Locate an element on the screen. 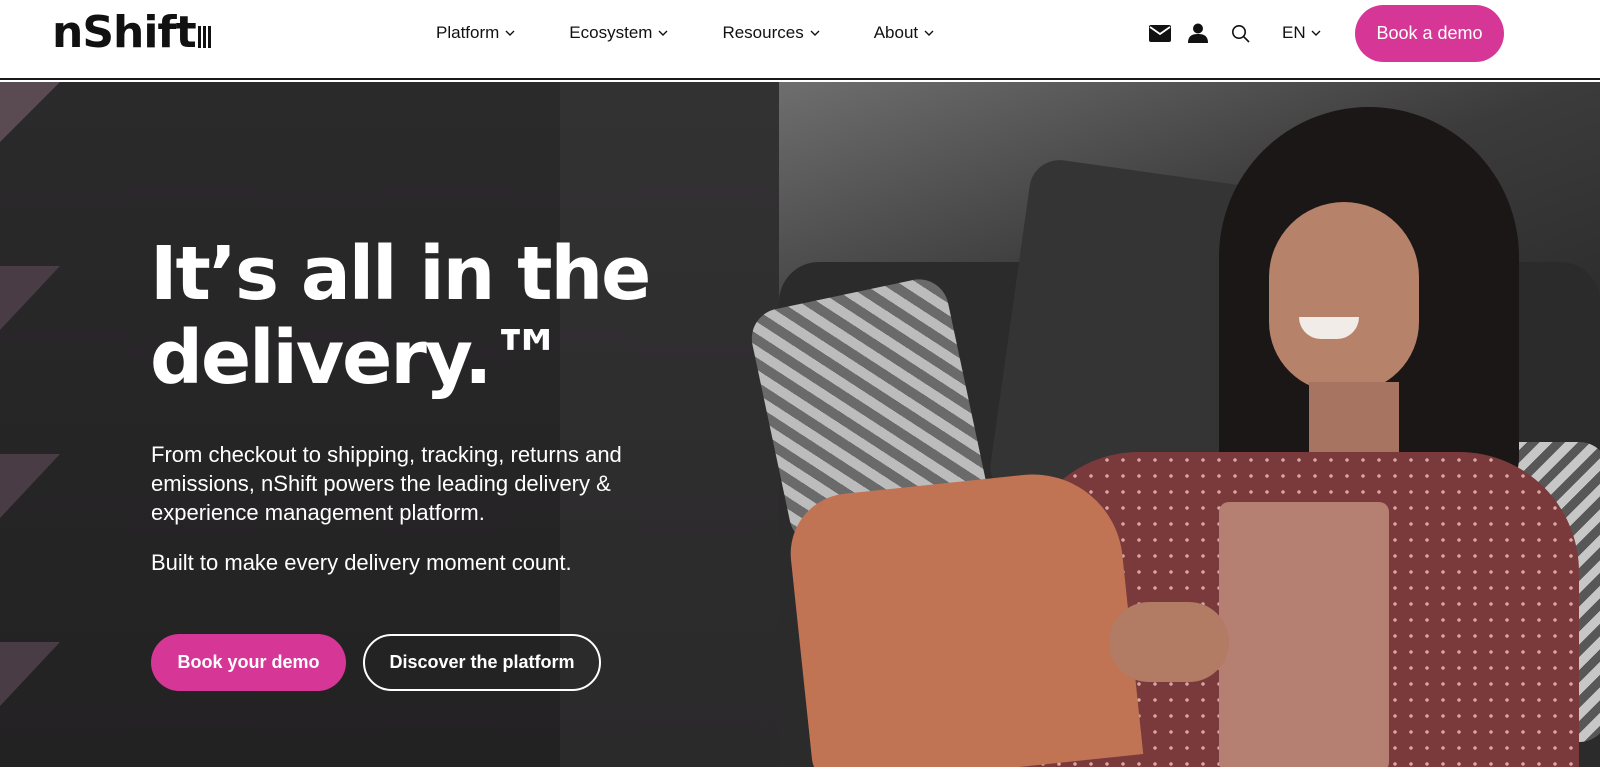 The height and width of the screenshot is (767, 1600). nav-item-resources: Resources is located at coordinates (771, 33).